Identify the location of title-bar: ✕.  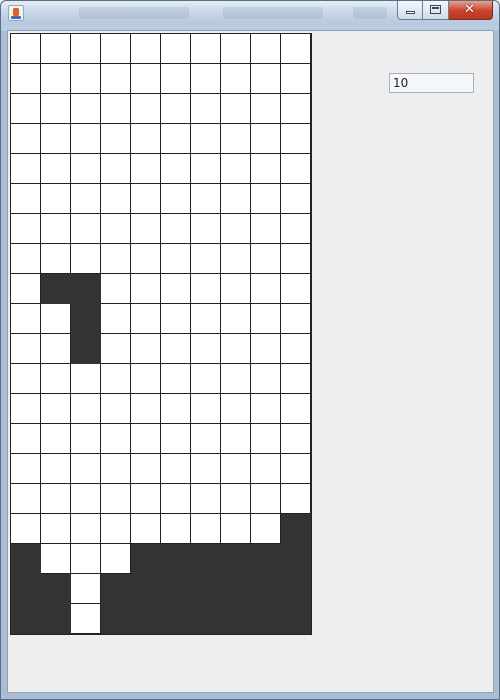
(250, 13).